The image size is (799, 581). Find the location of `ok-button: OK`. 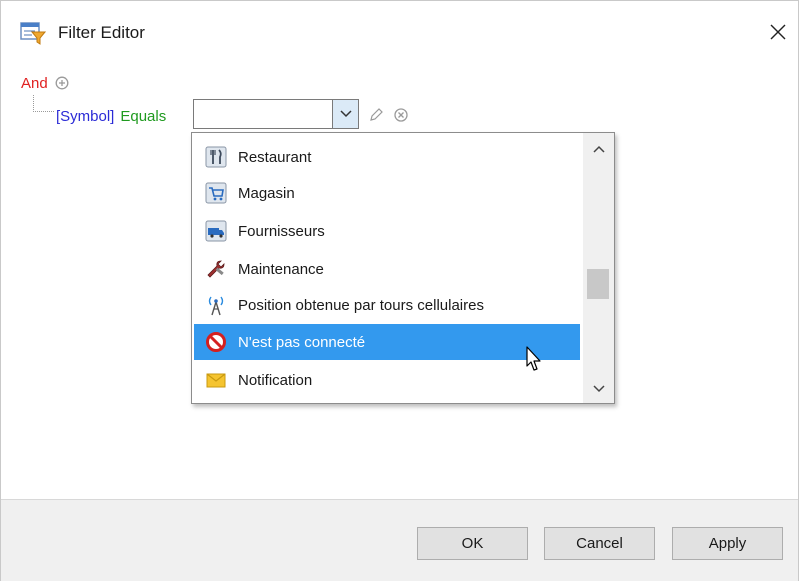

ok-button: OK is located at coordinates (472, 543).